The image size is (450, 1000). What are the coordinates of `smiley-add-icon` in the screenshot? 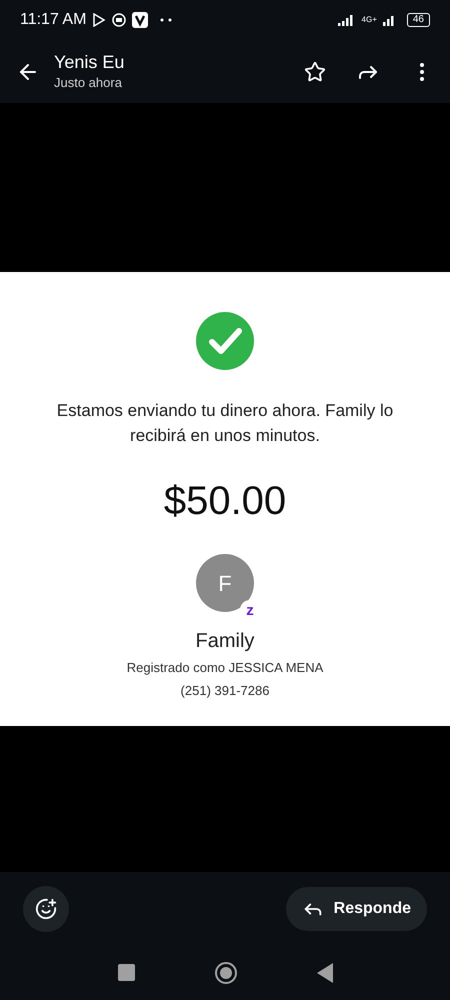 It's located at (46, 909).